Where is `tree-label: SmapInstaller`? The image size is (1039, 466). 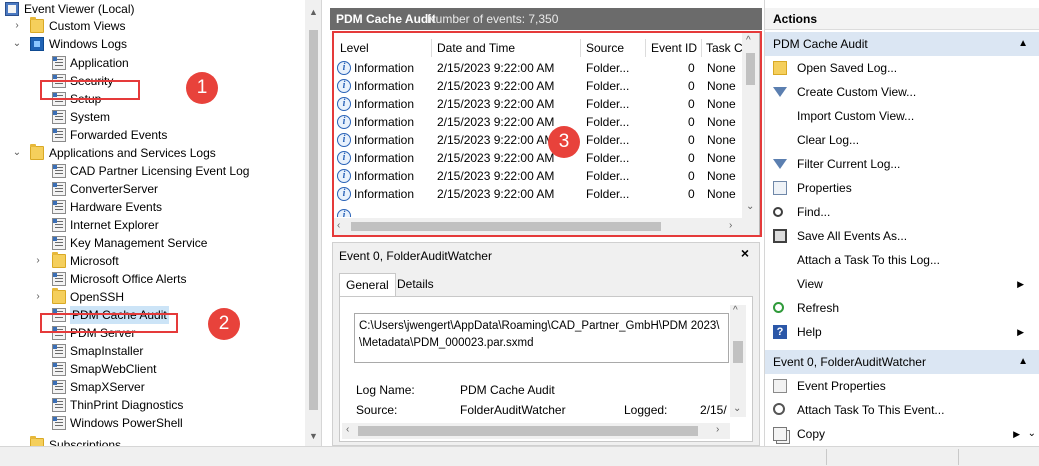 tree-label: SmapInstaller is located at coordinates (107, 351).